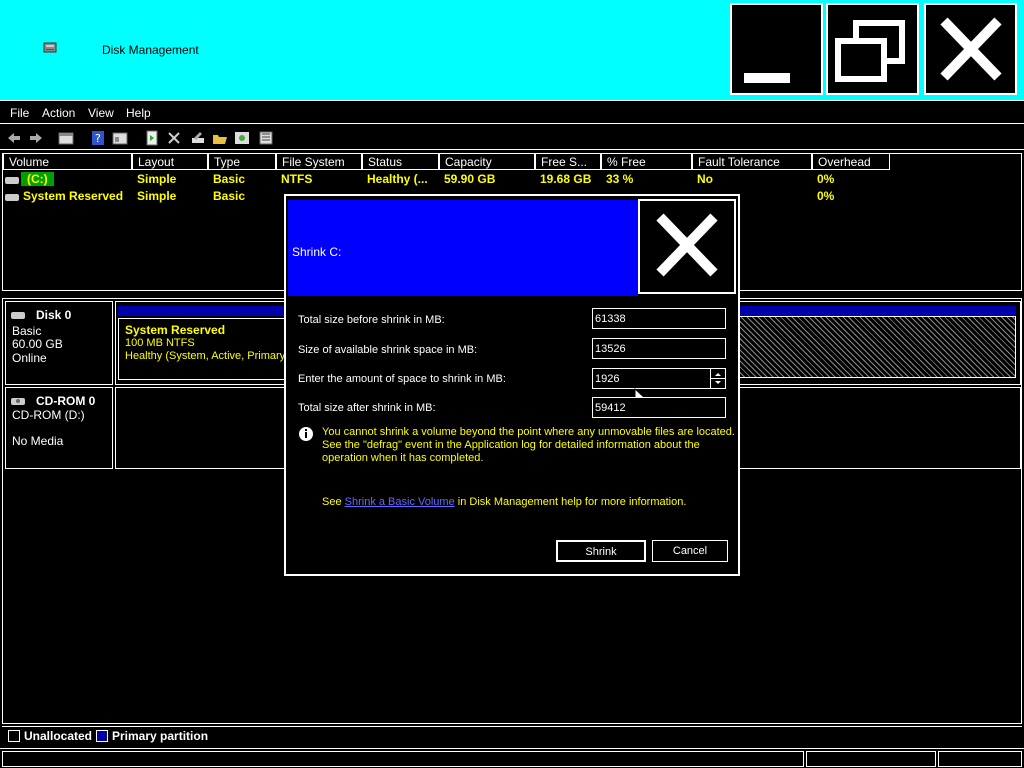  What do you see at coordinates (14, 736) in the screenshot?
I see `legend-unallocated-swatch` at bounding box center [14, 736].